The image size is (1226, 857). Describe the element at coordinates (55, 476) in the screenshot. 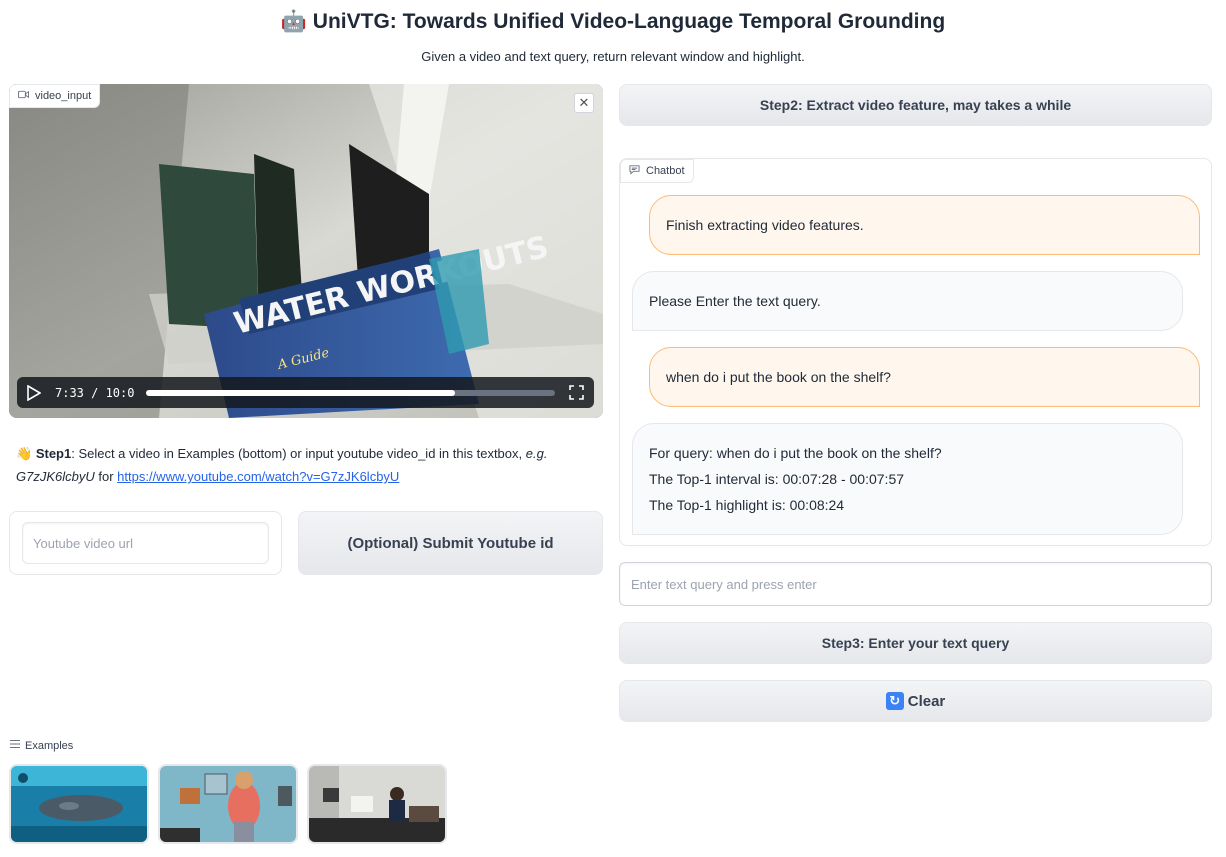

I see `step1-id-example: G7zJK6lcbyU` at that location.